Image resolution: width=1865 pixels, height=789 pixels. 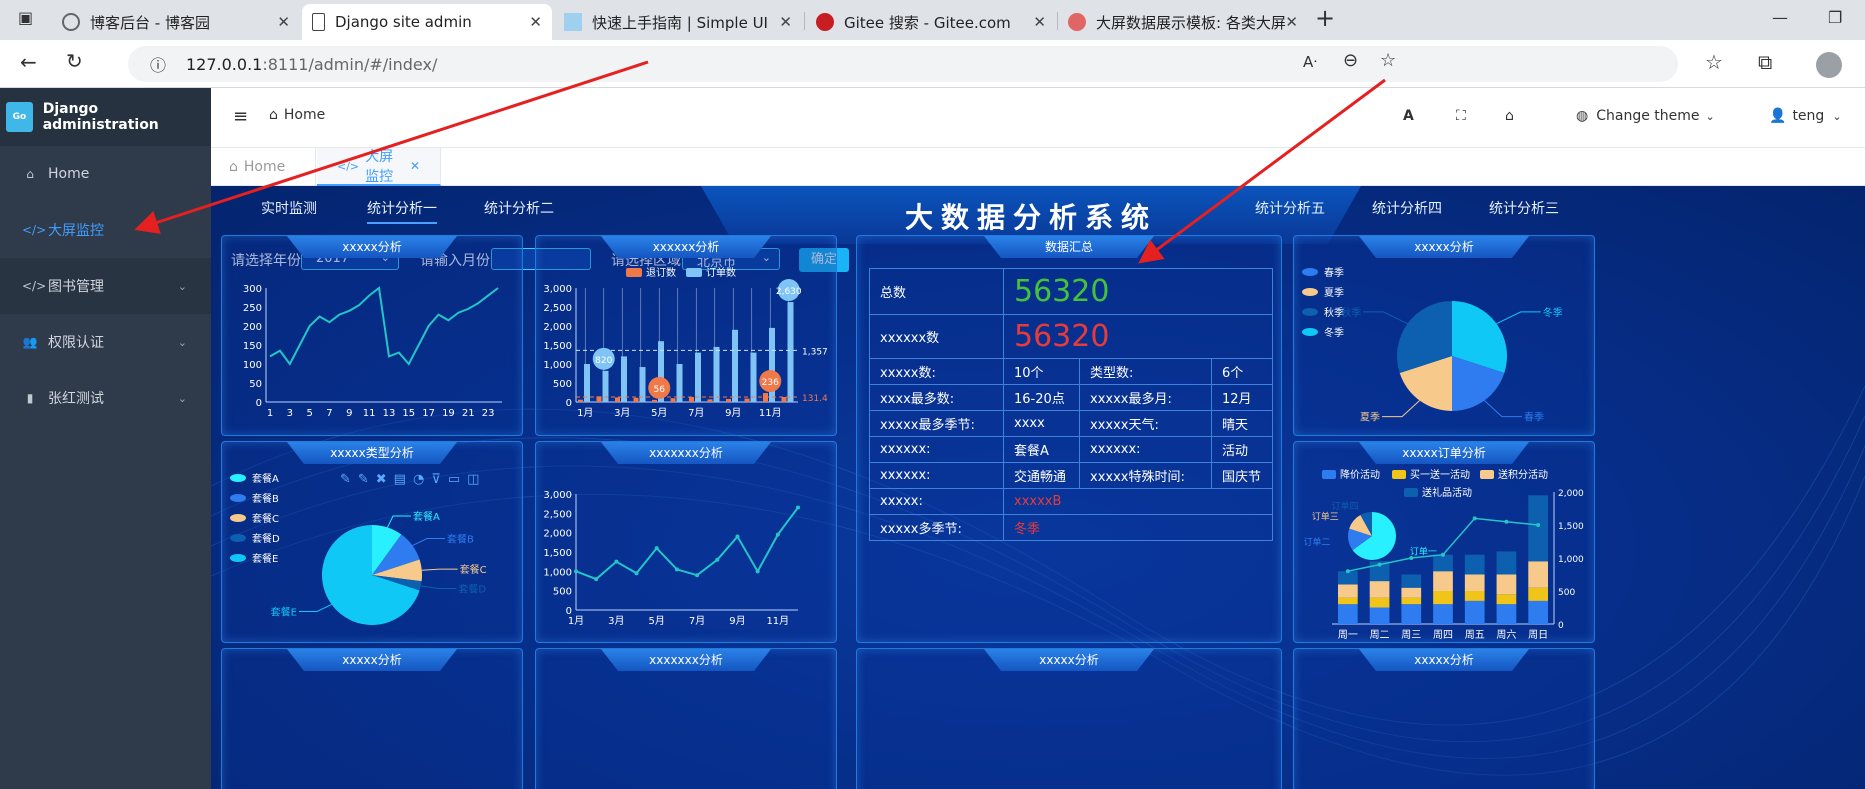 What do you see at coordinates (1506, 635) in the screenshot?
I see `x-tick-label: 周六` at bounding box center [1506, 635].